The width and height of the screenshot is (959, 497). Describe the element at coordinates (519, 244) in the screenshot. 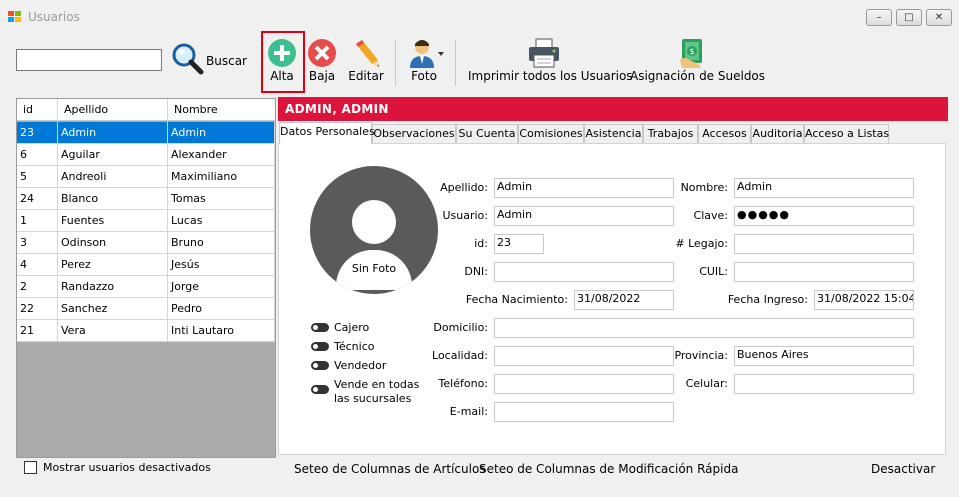

I see `id-field: 23` at that location.